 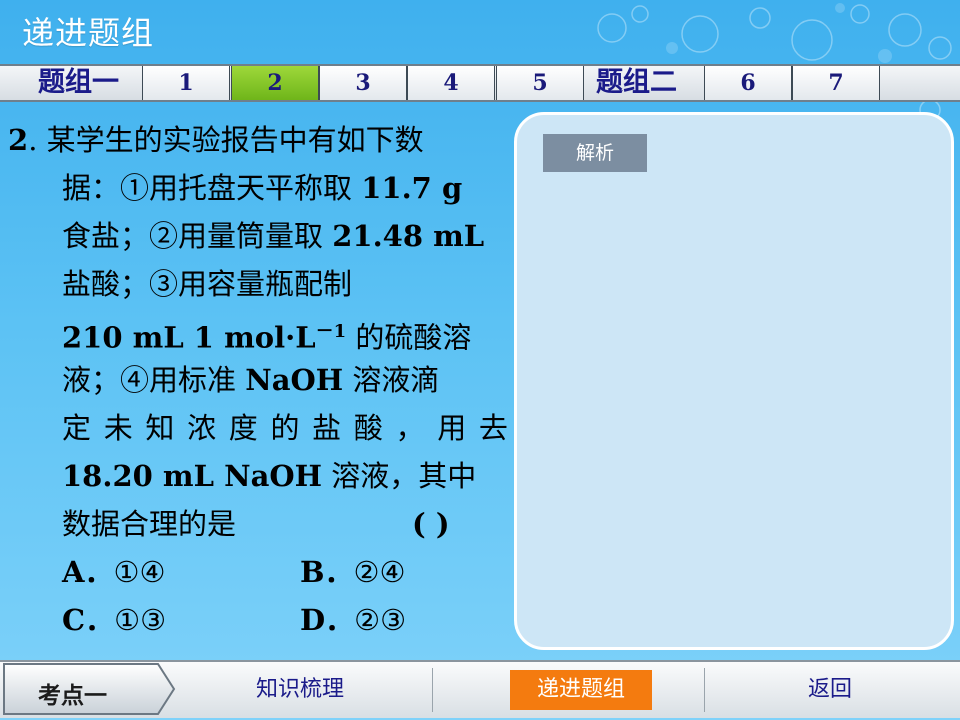 What do you see at coordinates (451, 83) in the screenshot?
I see `tab-question-4: 4` at bounding box center [451, 83].